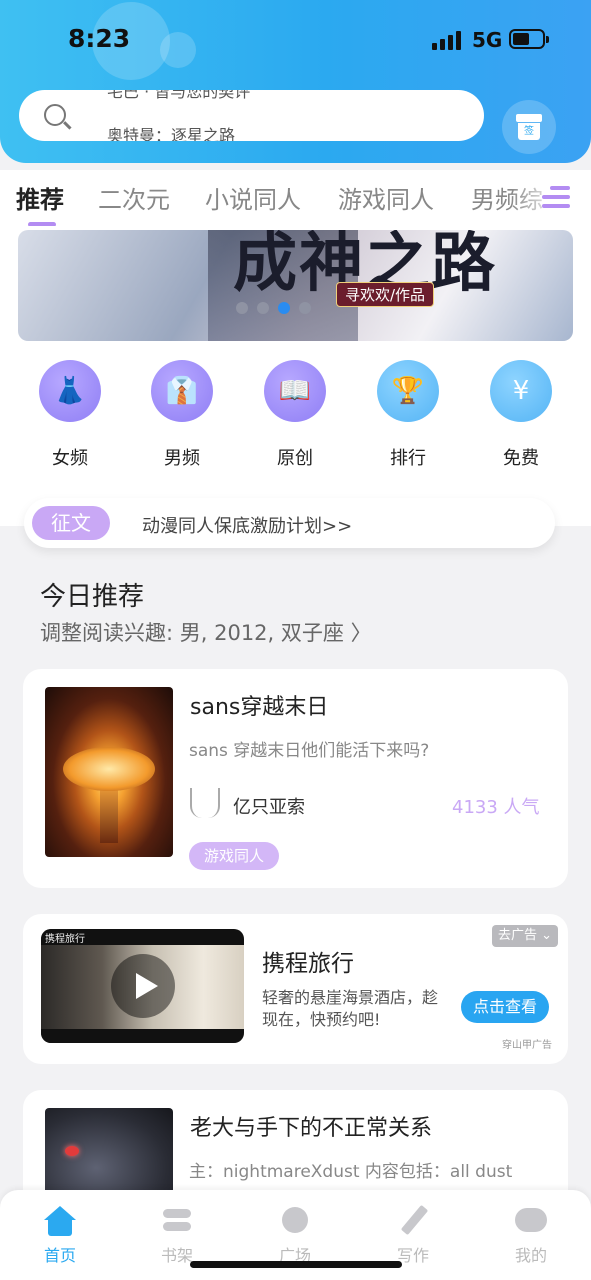  I want to click on quick-nav-label: 女频, so click(70, 458).